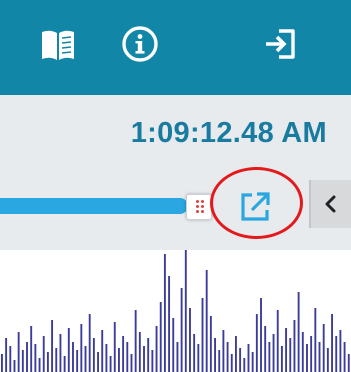 The height and width of the screenshot is (372, 351). Describe the element at coordinates (256, 203) in the screenshot. I see `annotation-highlight-circle` at that location.